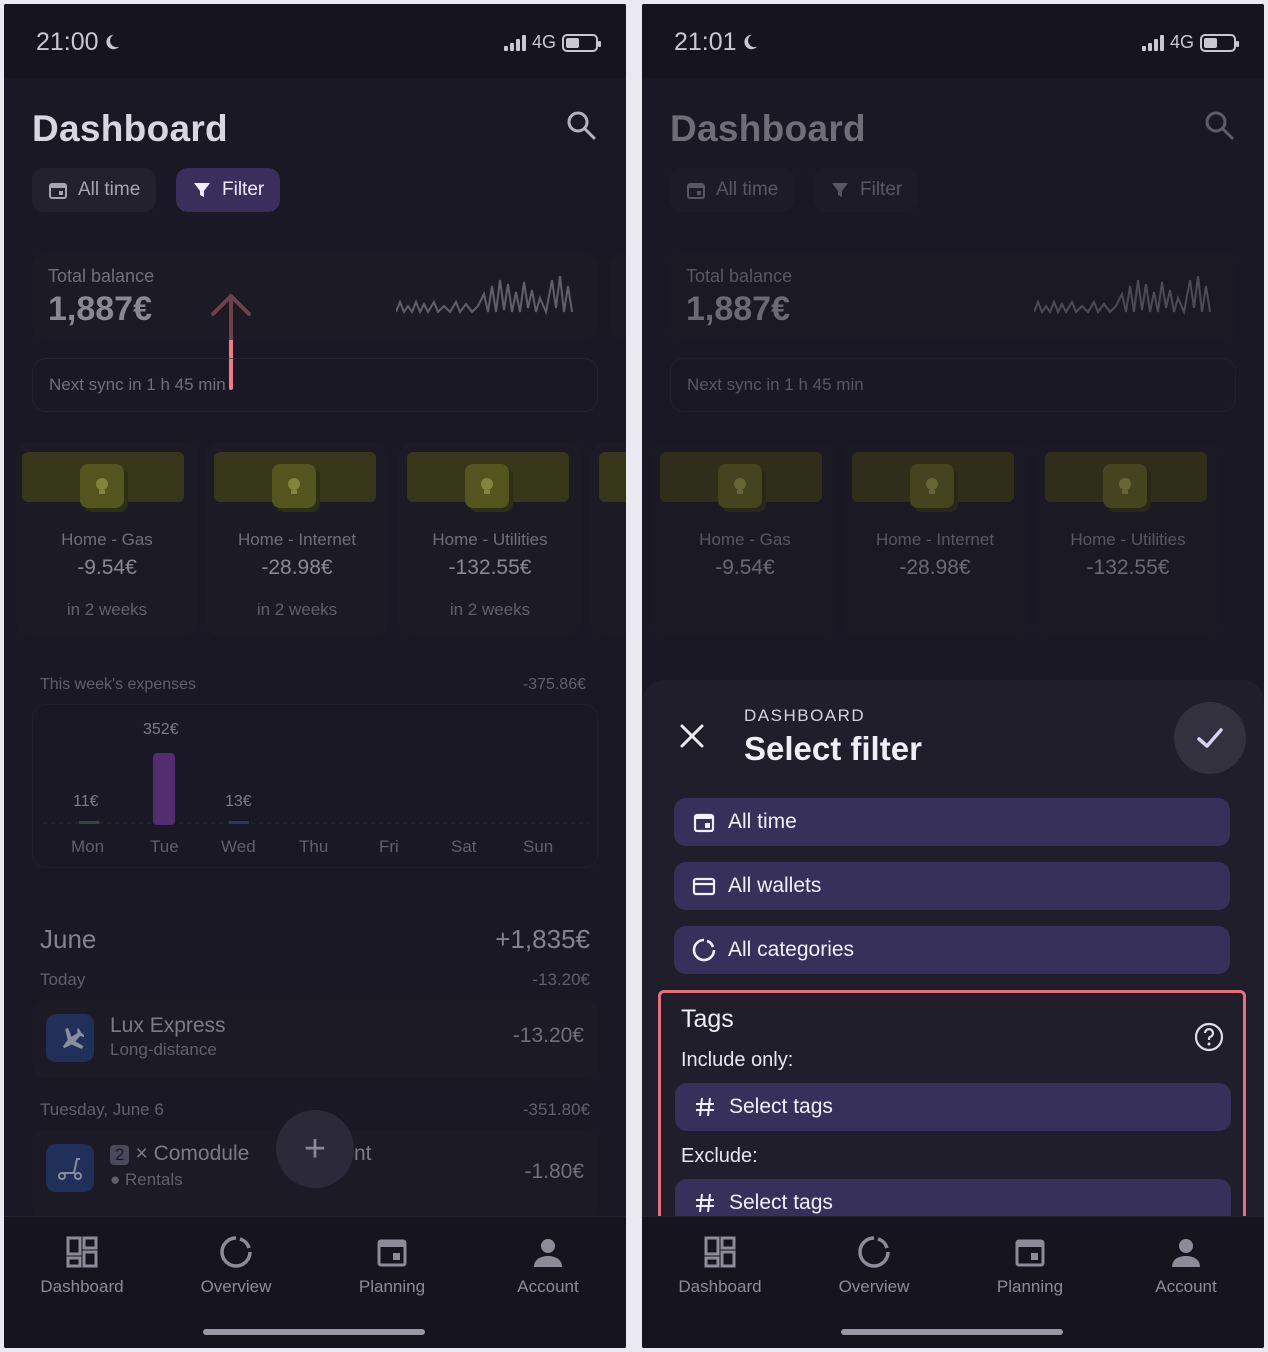 Image resolution: width=1268 pixels, height=1352 pixels. I want to click on transaction-title: Lux Express, so click(168, 1025).